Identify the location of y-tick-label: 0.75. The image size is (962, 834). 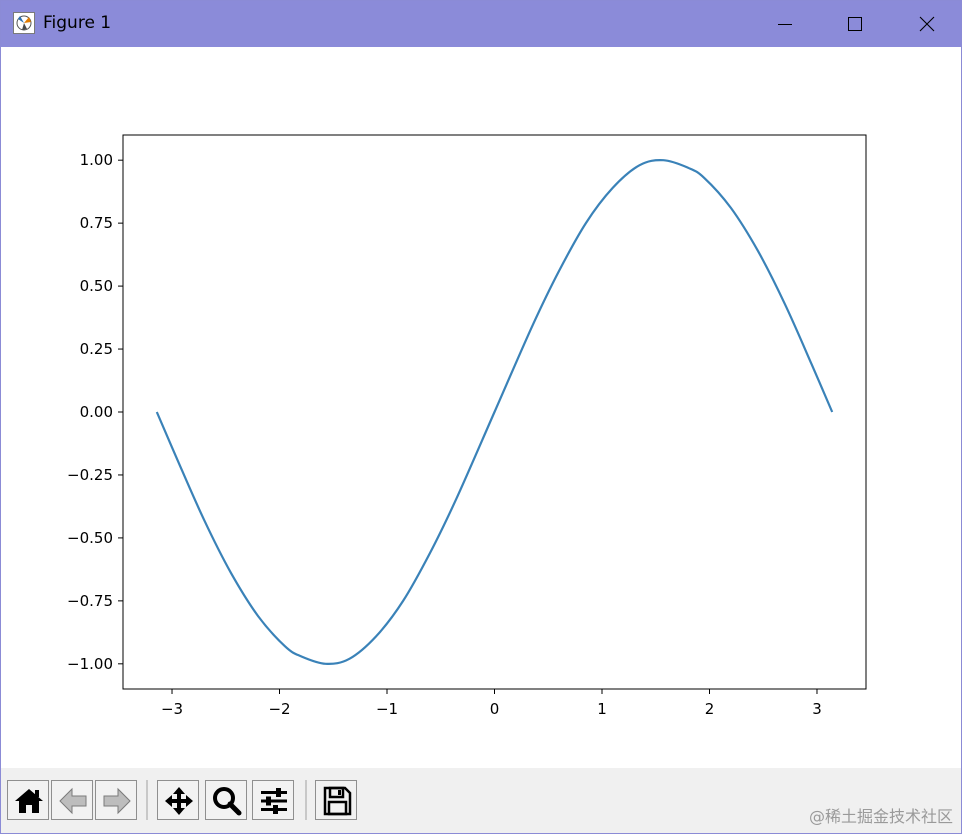
(96, 223).